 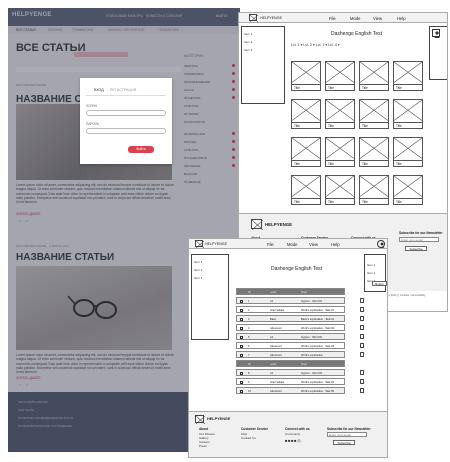 I want to click on cell-level: Advanced, so click(x=276, y=355).